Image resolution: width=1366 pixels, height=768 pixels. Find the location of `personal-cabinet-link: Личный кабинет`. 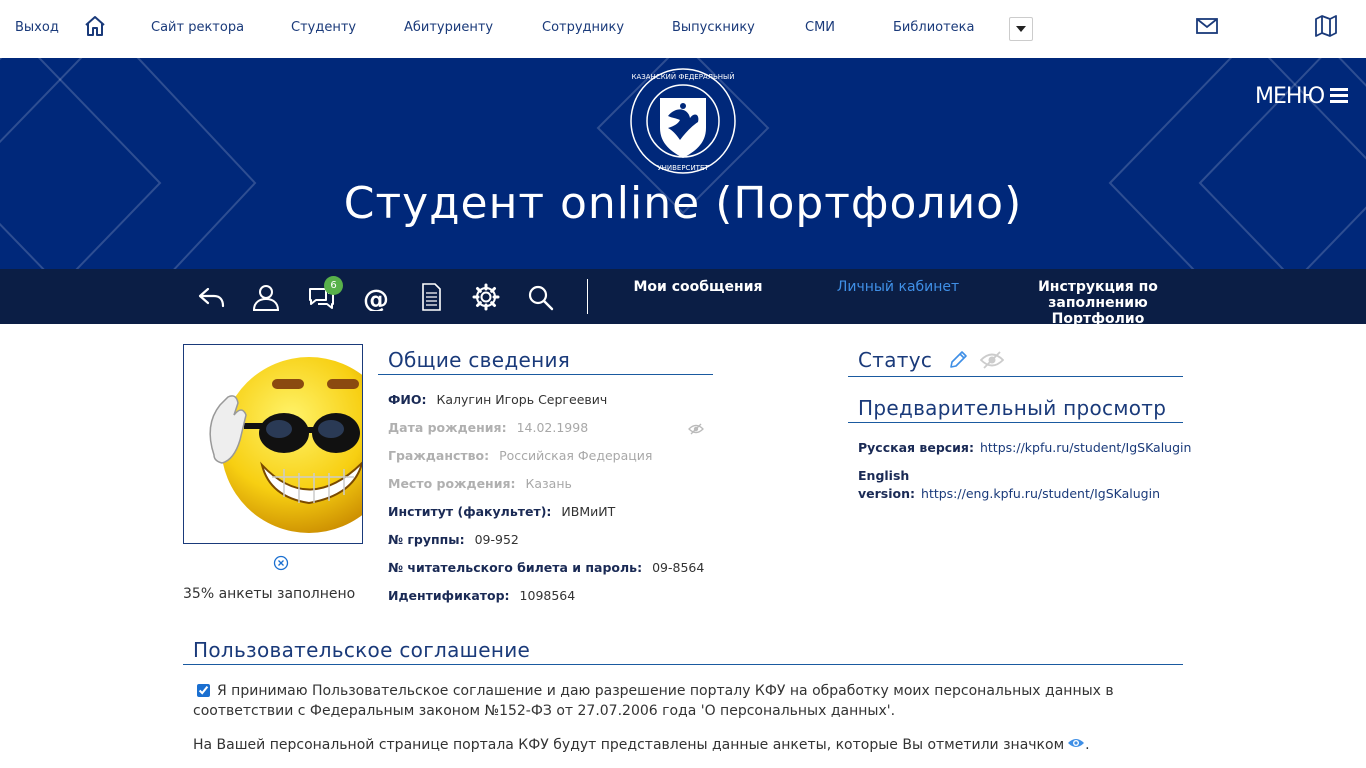

personal-cabinet-link: Личный кабинет is located at coordinates (898, 287).